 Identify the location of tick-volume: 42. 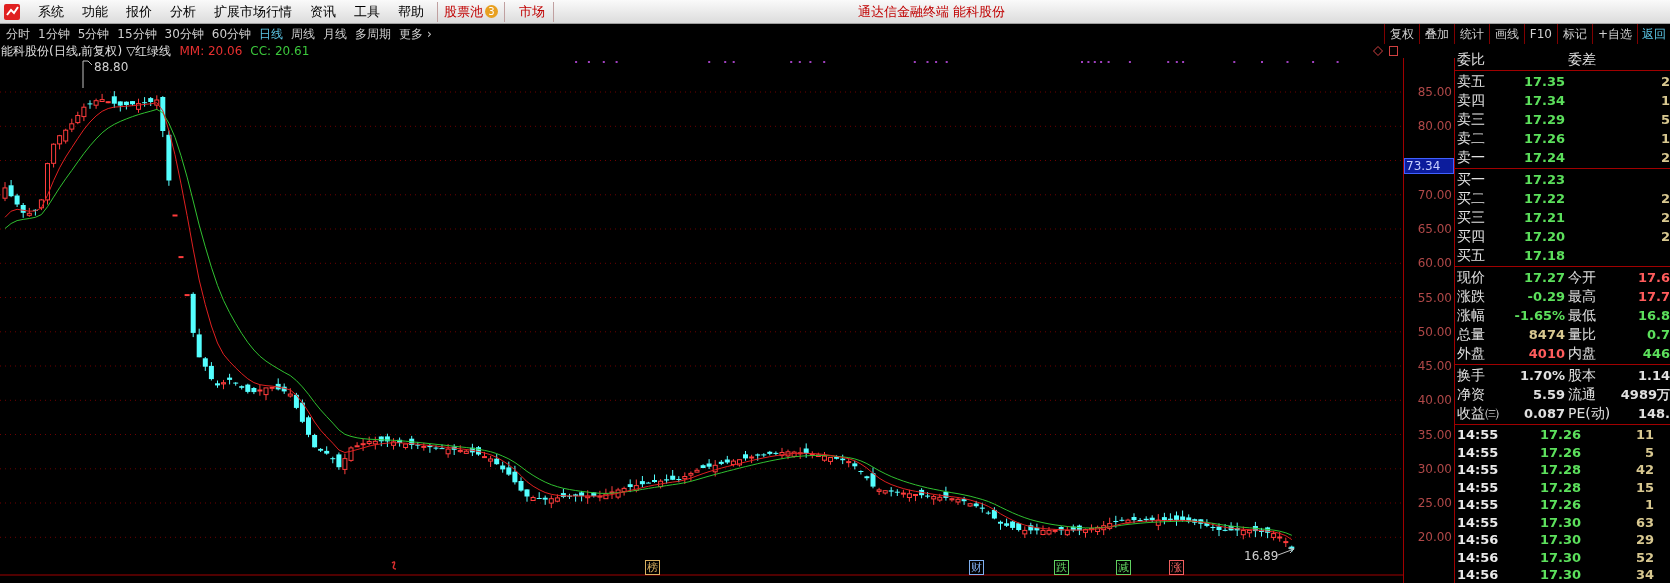
(1644, 470).